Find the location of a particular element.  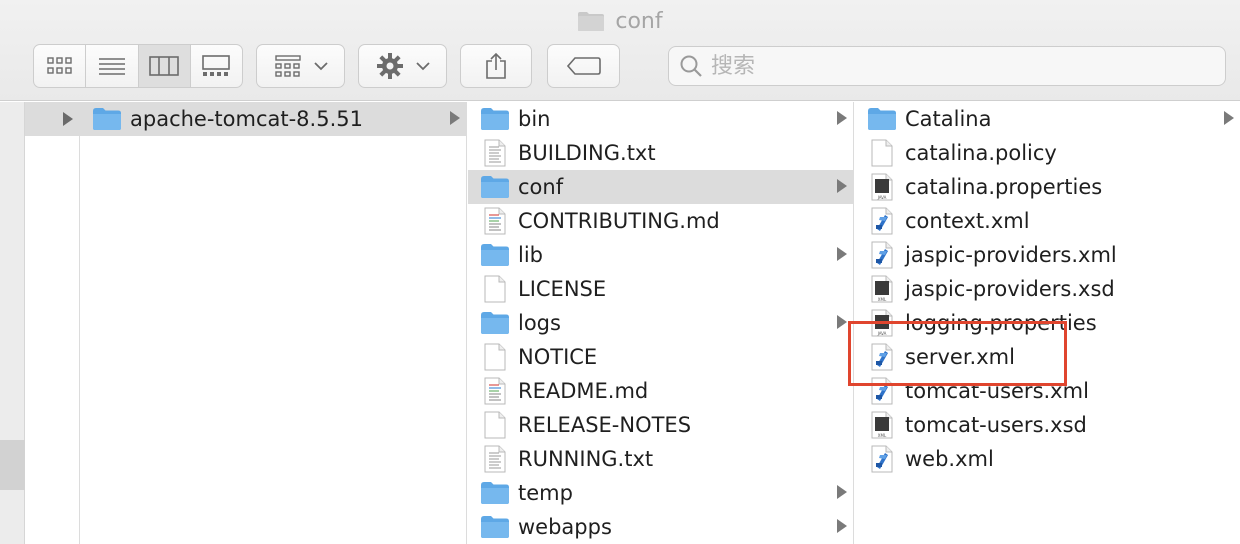

file-item-label: BUILDING.txt is located at coordinates (587, 153).